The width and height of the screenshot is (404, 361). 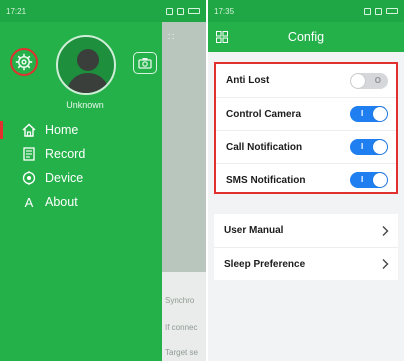 What do you see at coordinates (264, 147) in the screenshot?
I see `setting-label: Call Notification` at bounding box center [264, 147].